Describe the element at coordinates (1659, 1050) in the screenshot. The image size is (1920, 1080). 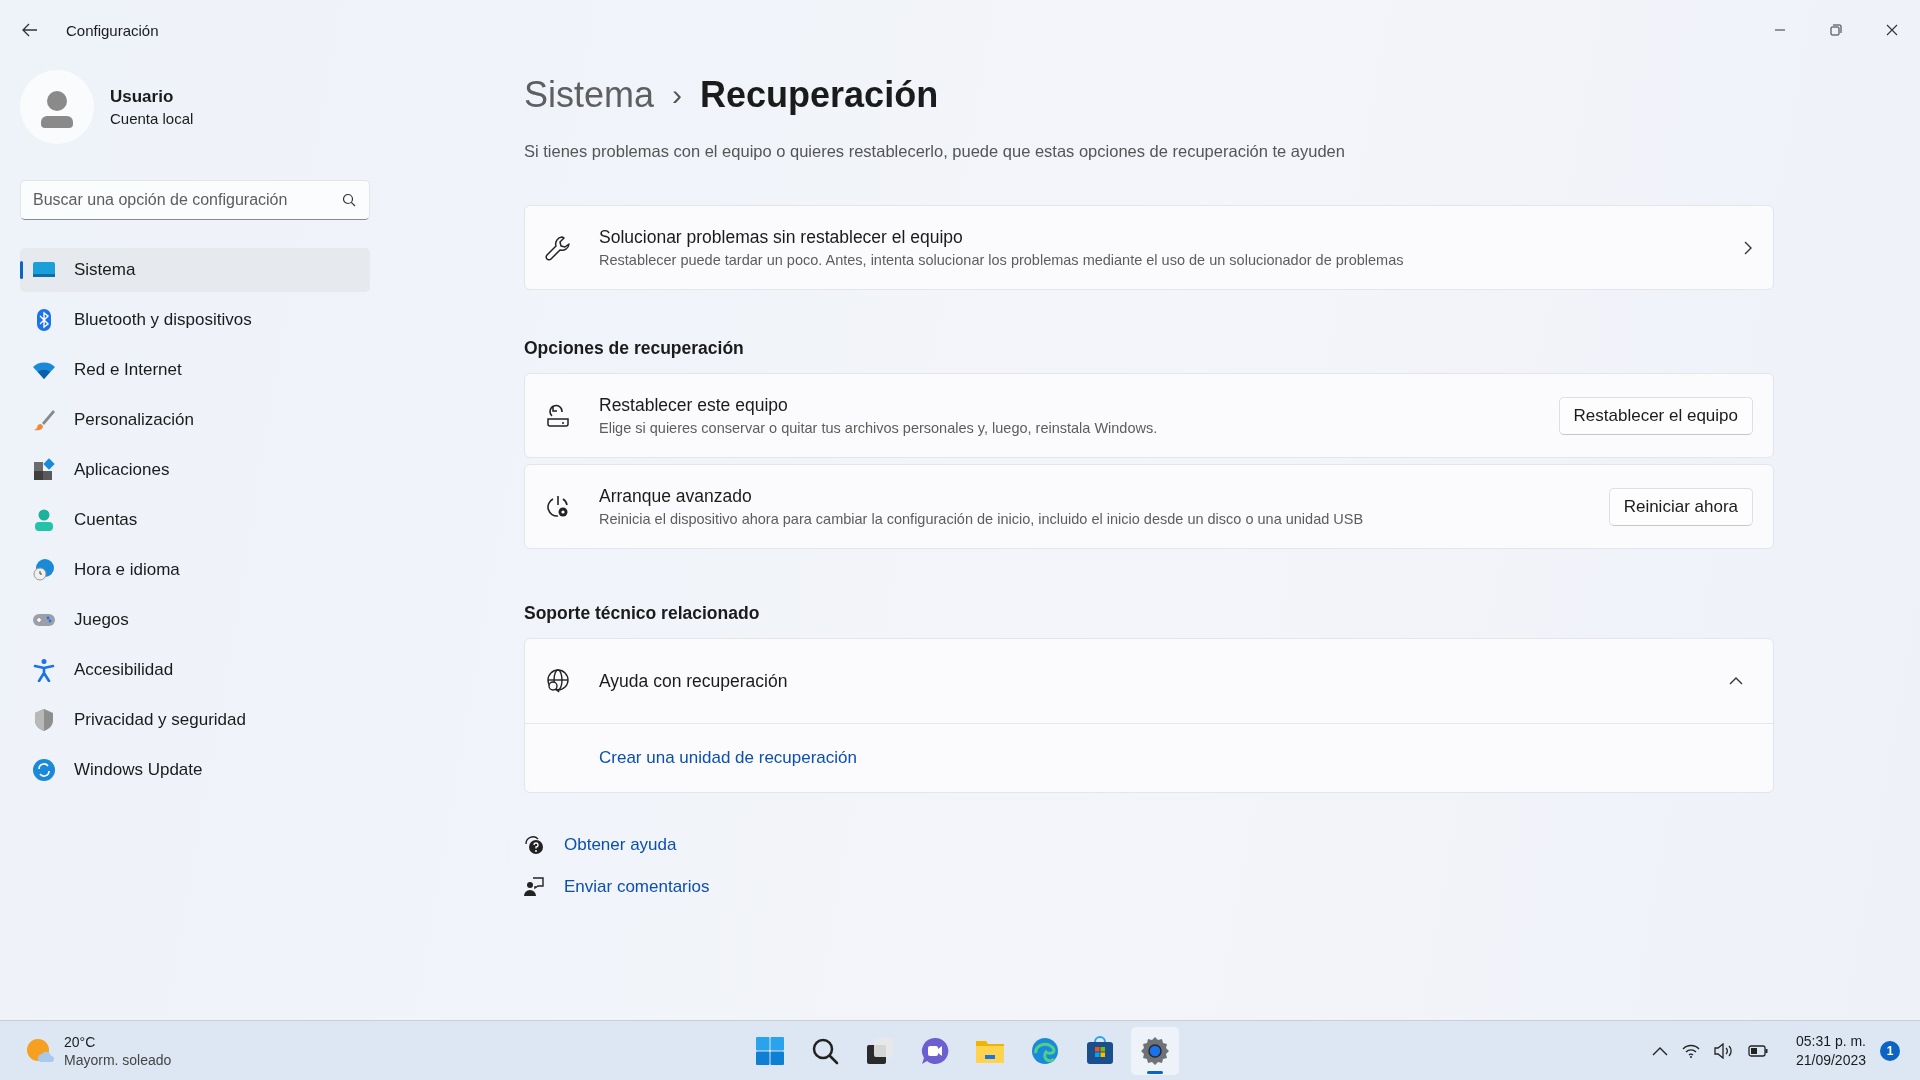
I see `chevron-up-icon` at that location.